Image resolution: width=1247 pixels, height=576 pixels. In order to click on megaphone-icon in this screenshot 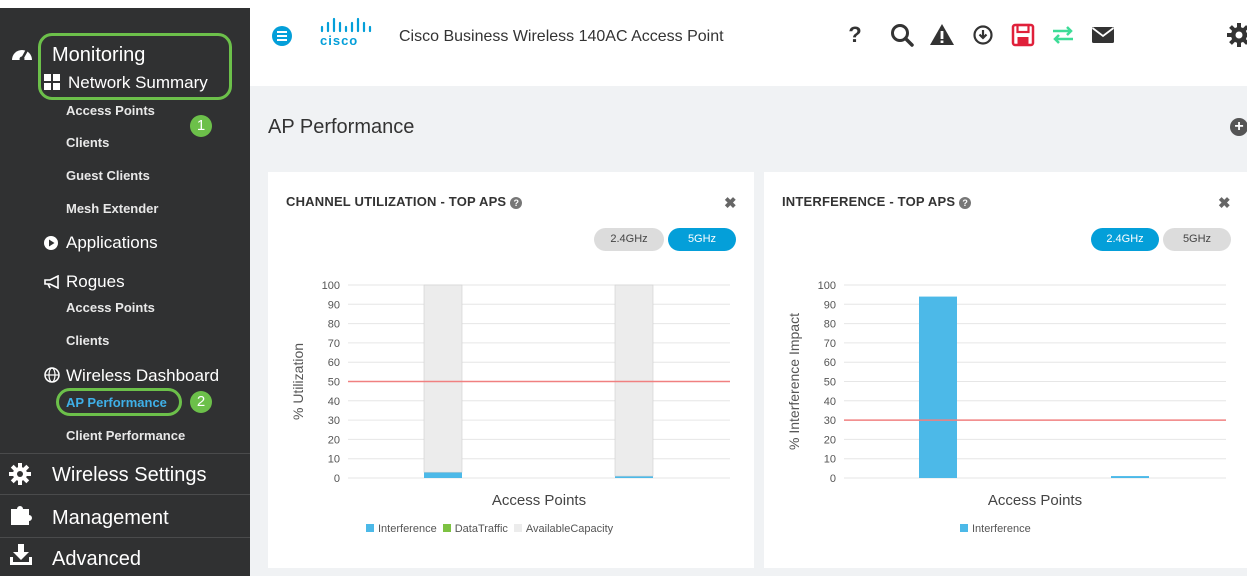, I will do `click(51, 282)`.